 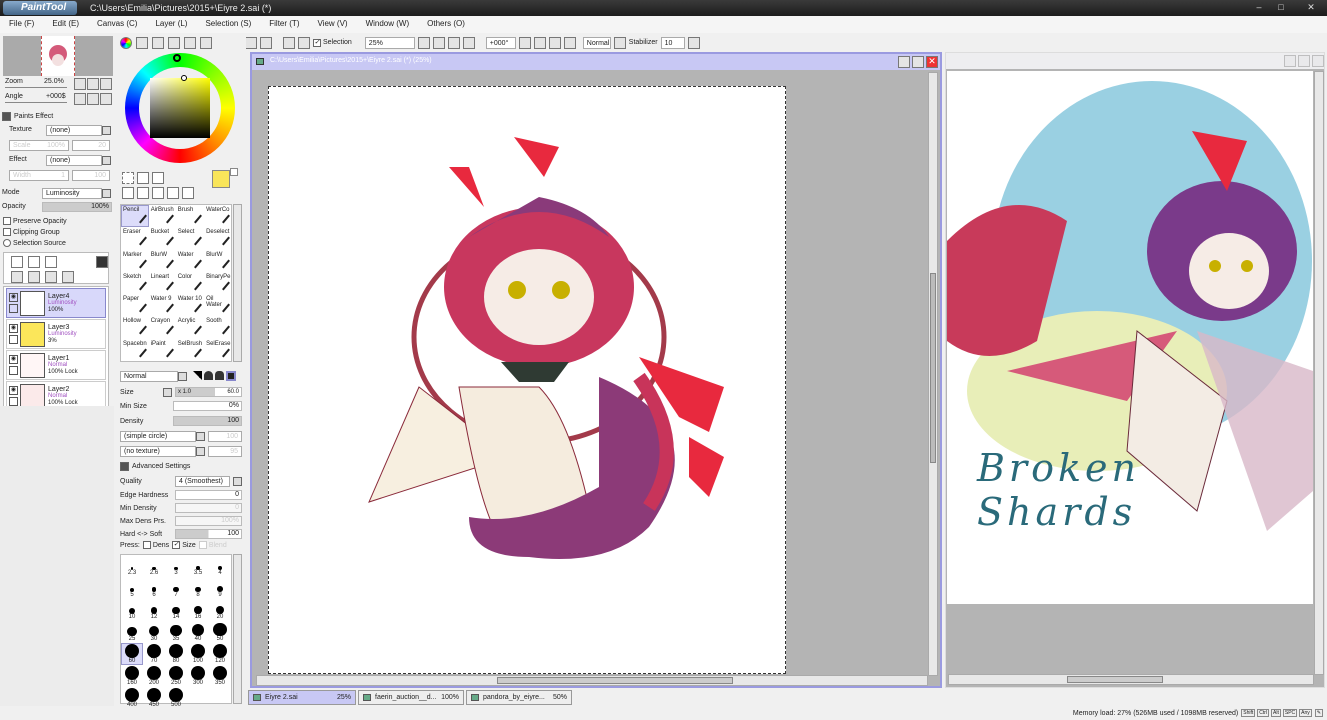 What do you see at coordinates (423, 42) in the screenshot?
I see `zoom-dropdown` at bounding box center [423, 42].